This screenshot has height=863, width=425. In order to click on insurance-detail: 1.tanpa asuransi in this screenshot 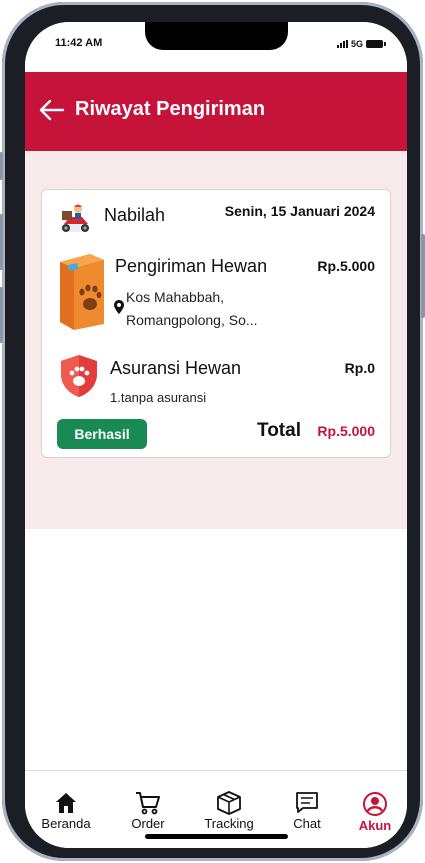, I will do `click(158, 397)`.